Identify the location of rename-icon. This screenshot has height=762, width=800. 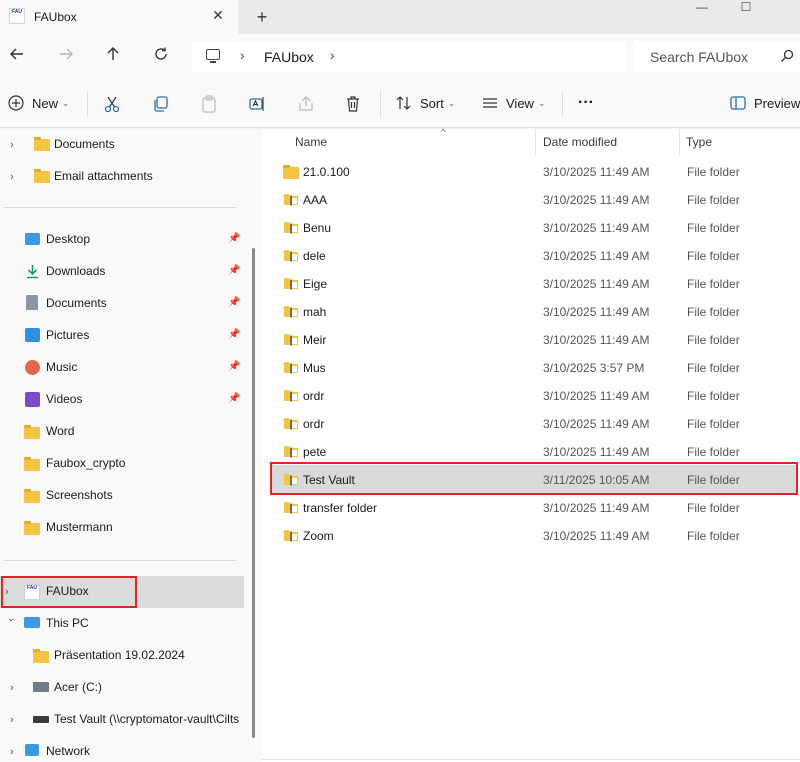
(257, 104).